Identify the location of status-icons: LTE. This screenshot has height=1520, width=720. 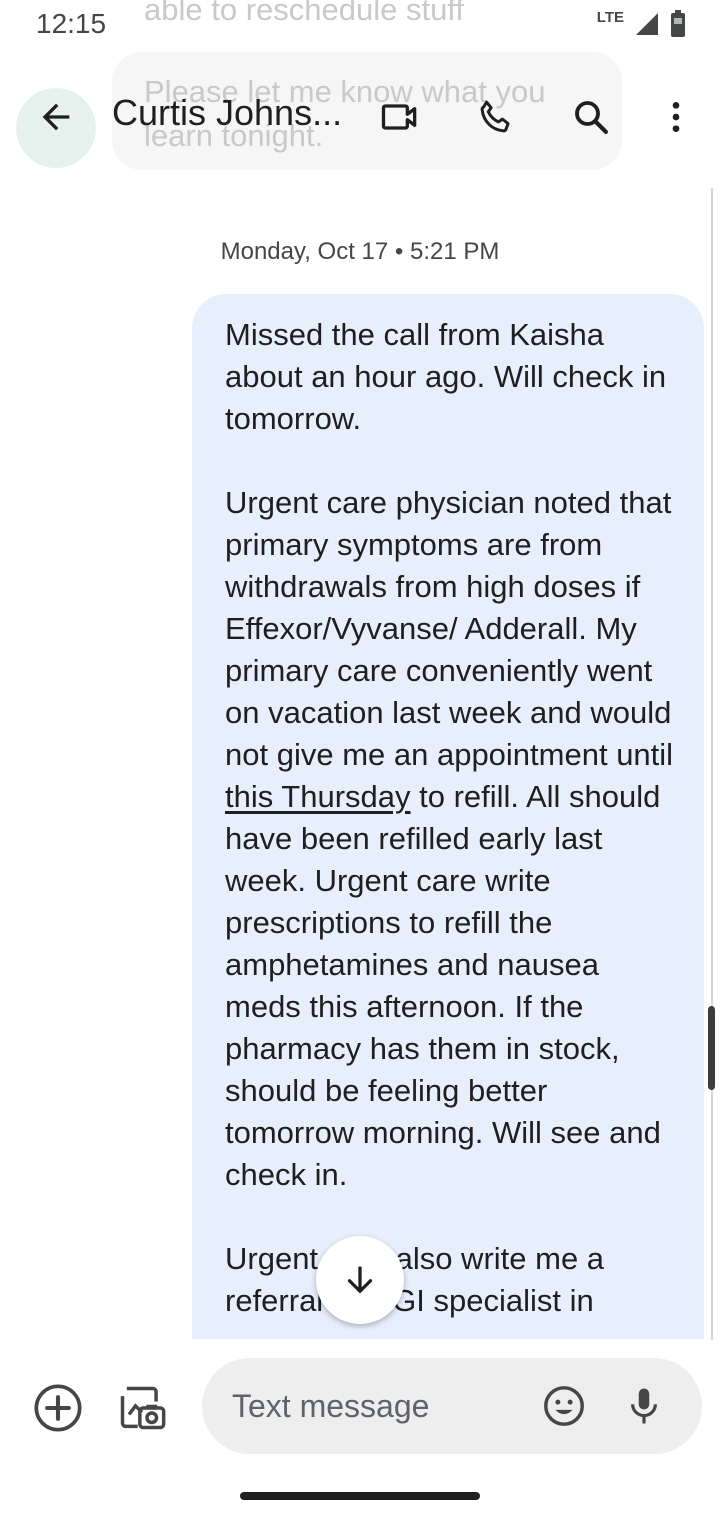
(641, 23).